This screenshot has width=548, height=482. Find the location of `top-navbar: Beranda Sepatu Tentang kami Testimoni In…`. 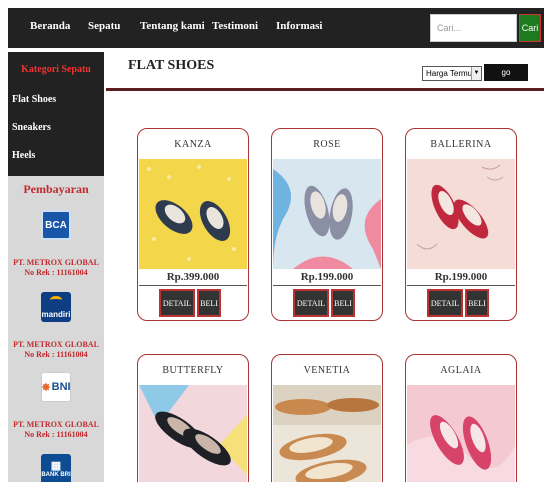

top-navbar: Beranda Sepatu Tentang kami Testimoni In… is located at coordinates (276, 28).